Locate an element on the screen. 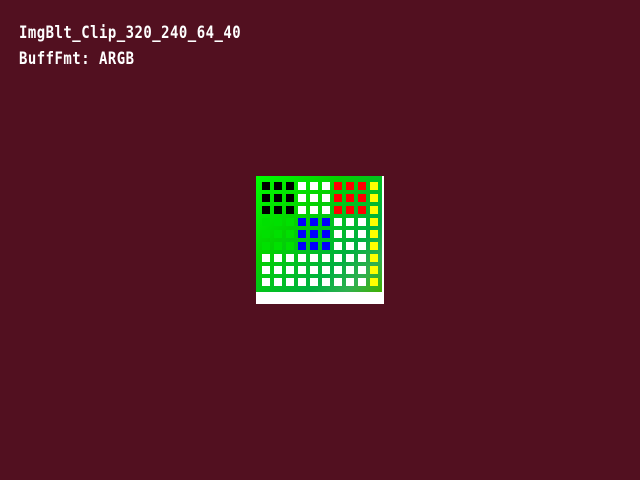 This screenshot has height=480, width=640. right-edge-strip is located at coordinates (383, 234).